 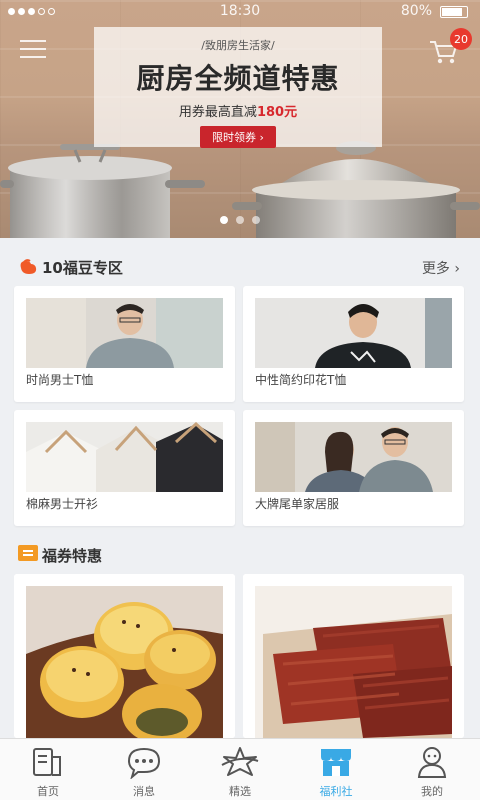 I want to click on product-card: 中性简约印花T恤, so click(x=353, y=344).